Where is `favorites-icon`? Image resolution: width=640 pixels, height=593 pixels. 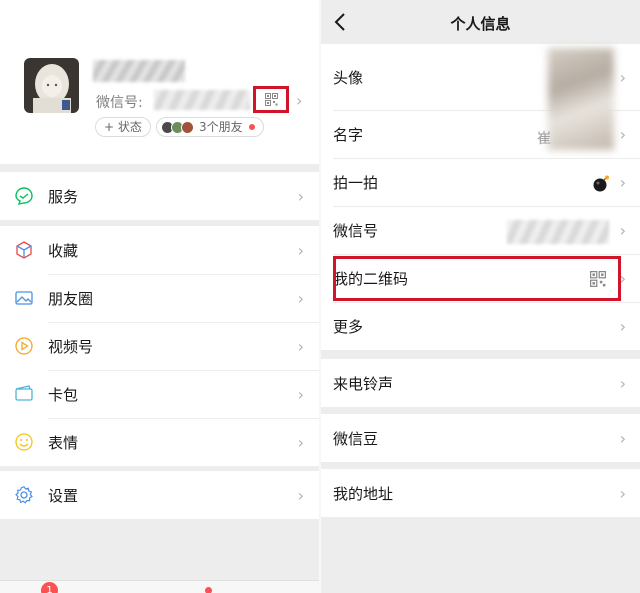
favorites-icon is located at coordinates (24, 250).